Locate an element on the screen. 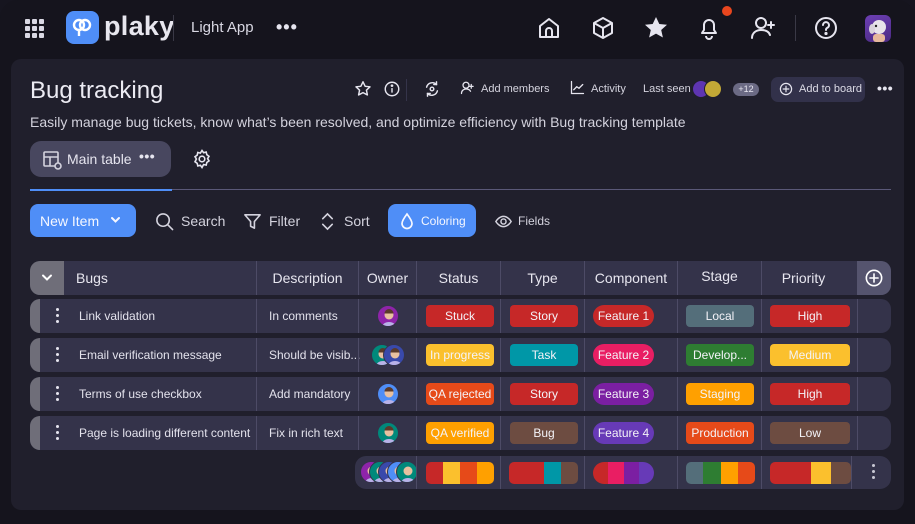 The height and width of the screenshot is (524, 915). cell-stage: Local is located at coordinates (719, 316).